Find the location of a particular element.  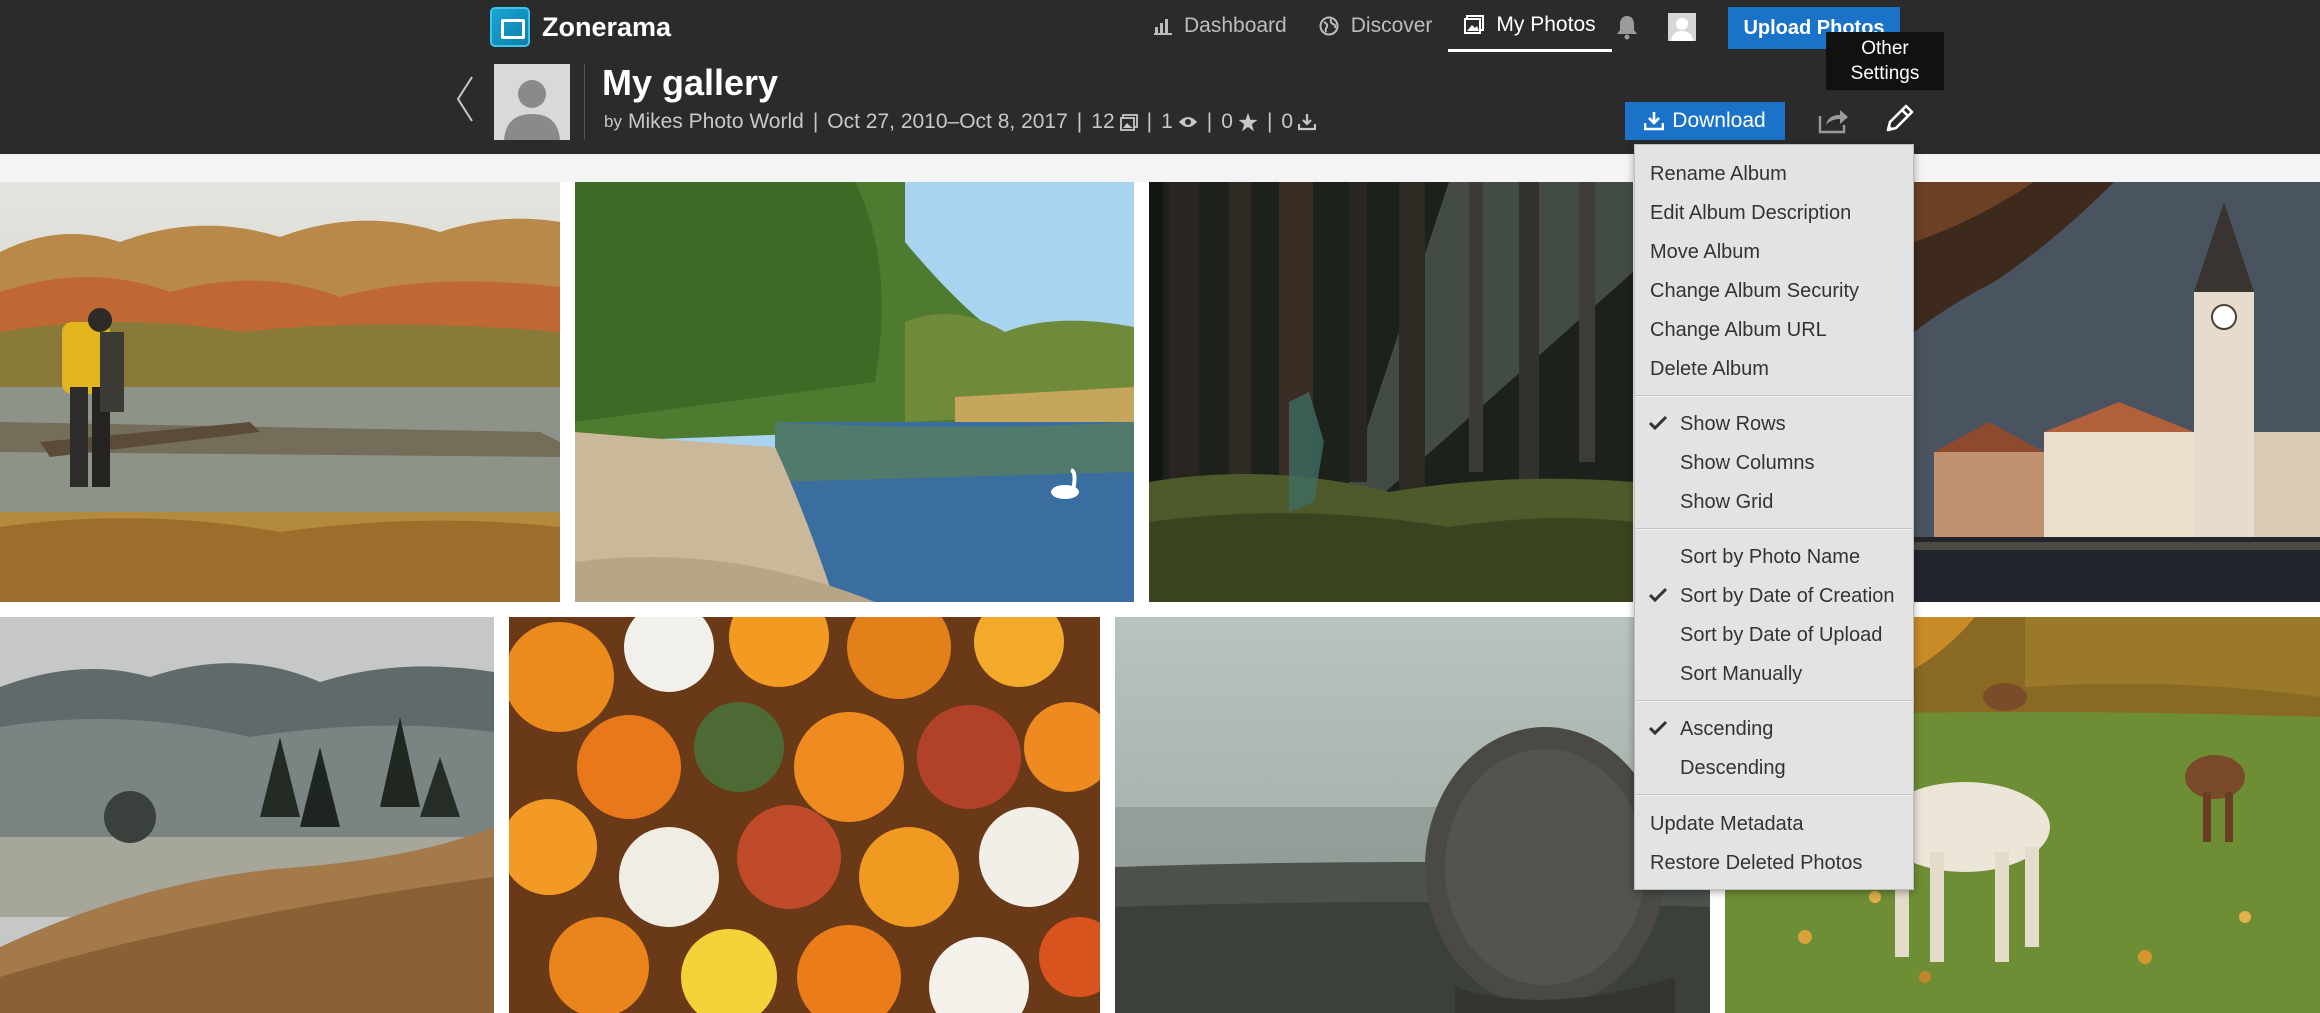

album-owner-avatar is located at coordinates (532, 102).